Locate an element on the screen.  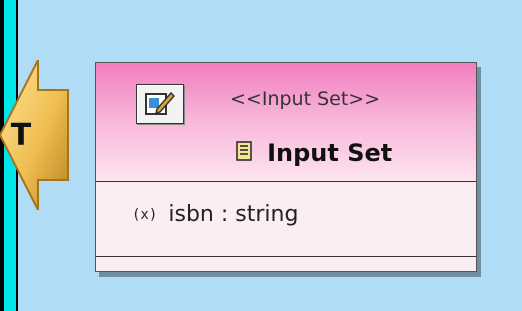
title-row: Input Set is located at coordinates (314, 153).